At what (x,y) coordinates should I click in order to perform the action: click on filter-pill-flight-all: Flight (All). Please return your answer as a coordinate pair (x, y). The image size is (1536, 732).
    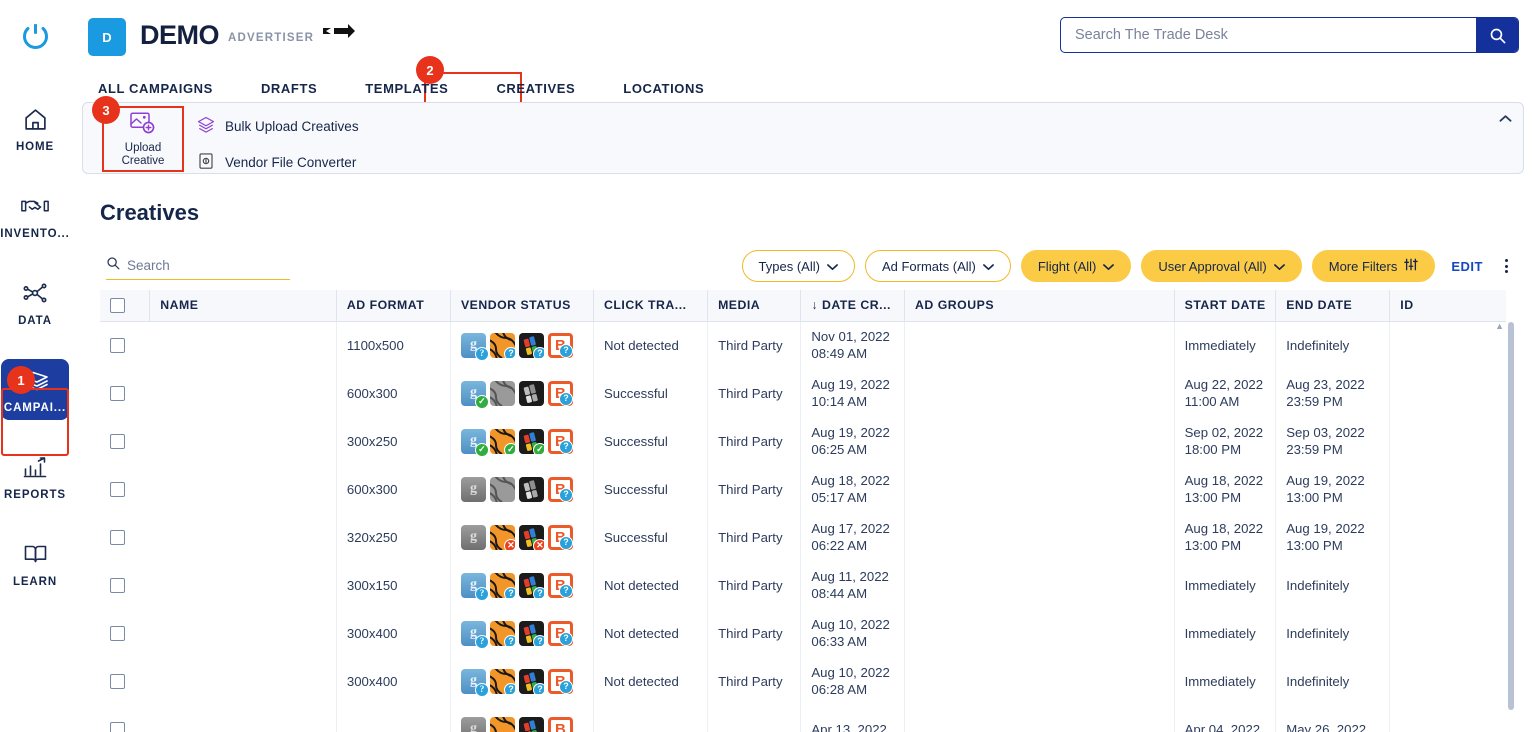
    Looking at the image, I should click on (1076, 266).